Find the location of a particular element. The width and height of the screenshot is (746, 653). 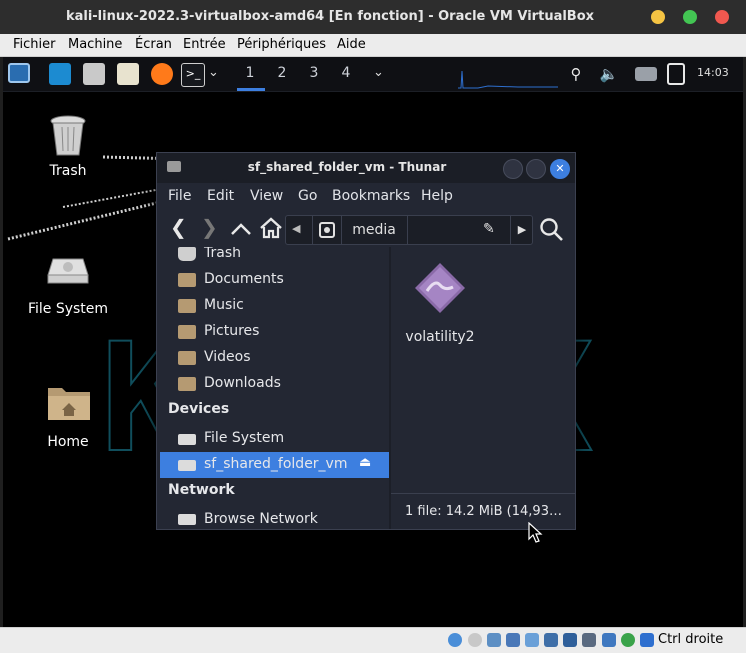

workspace-4: 4 is located at coordinates (346, 74).